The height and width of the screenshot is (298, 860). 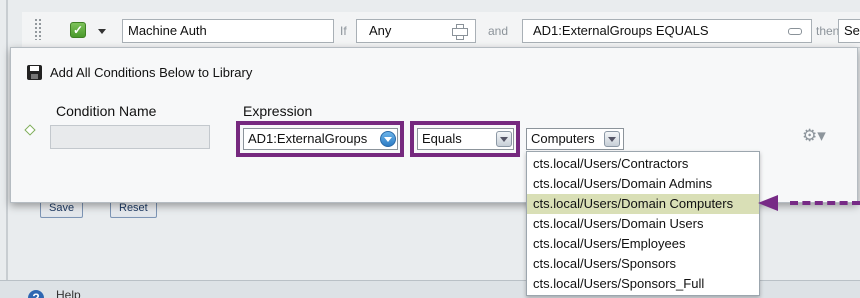 What do you see at coordinates (849, 31) in the screenshot?
I see `then-value-field: Sel` at bounding box center [849, 31].